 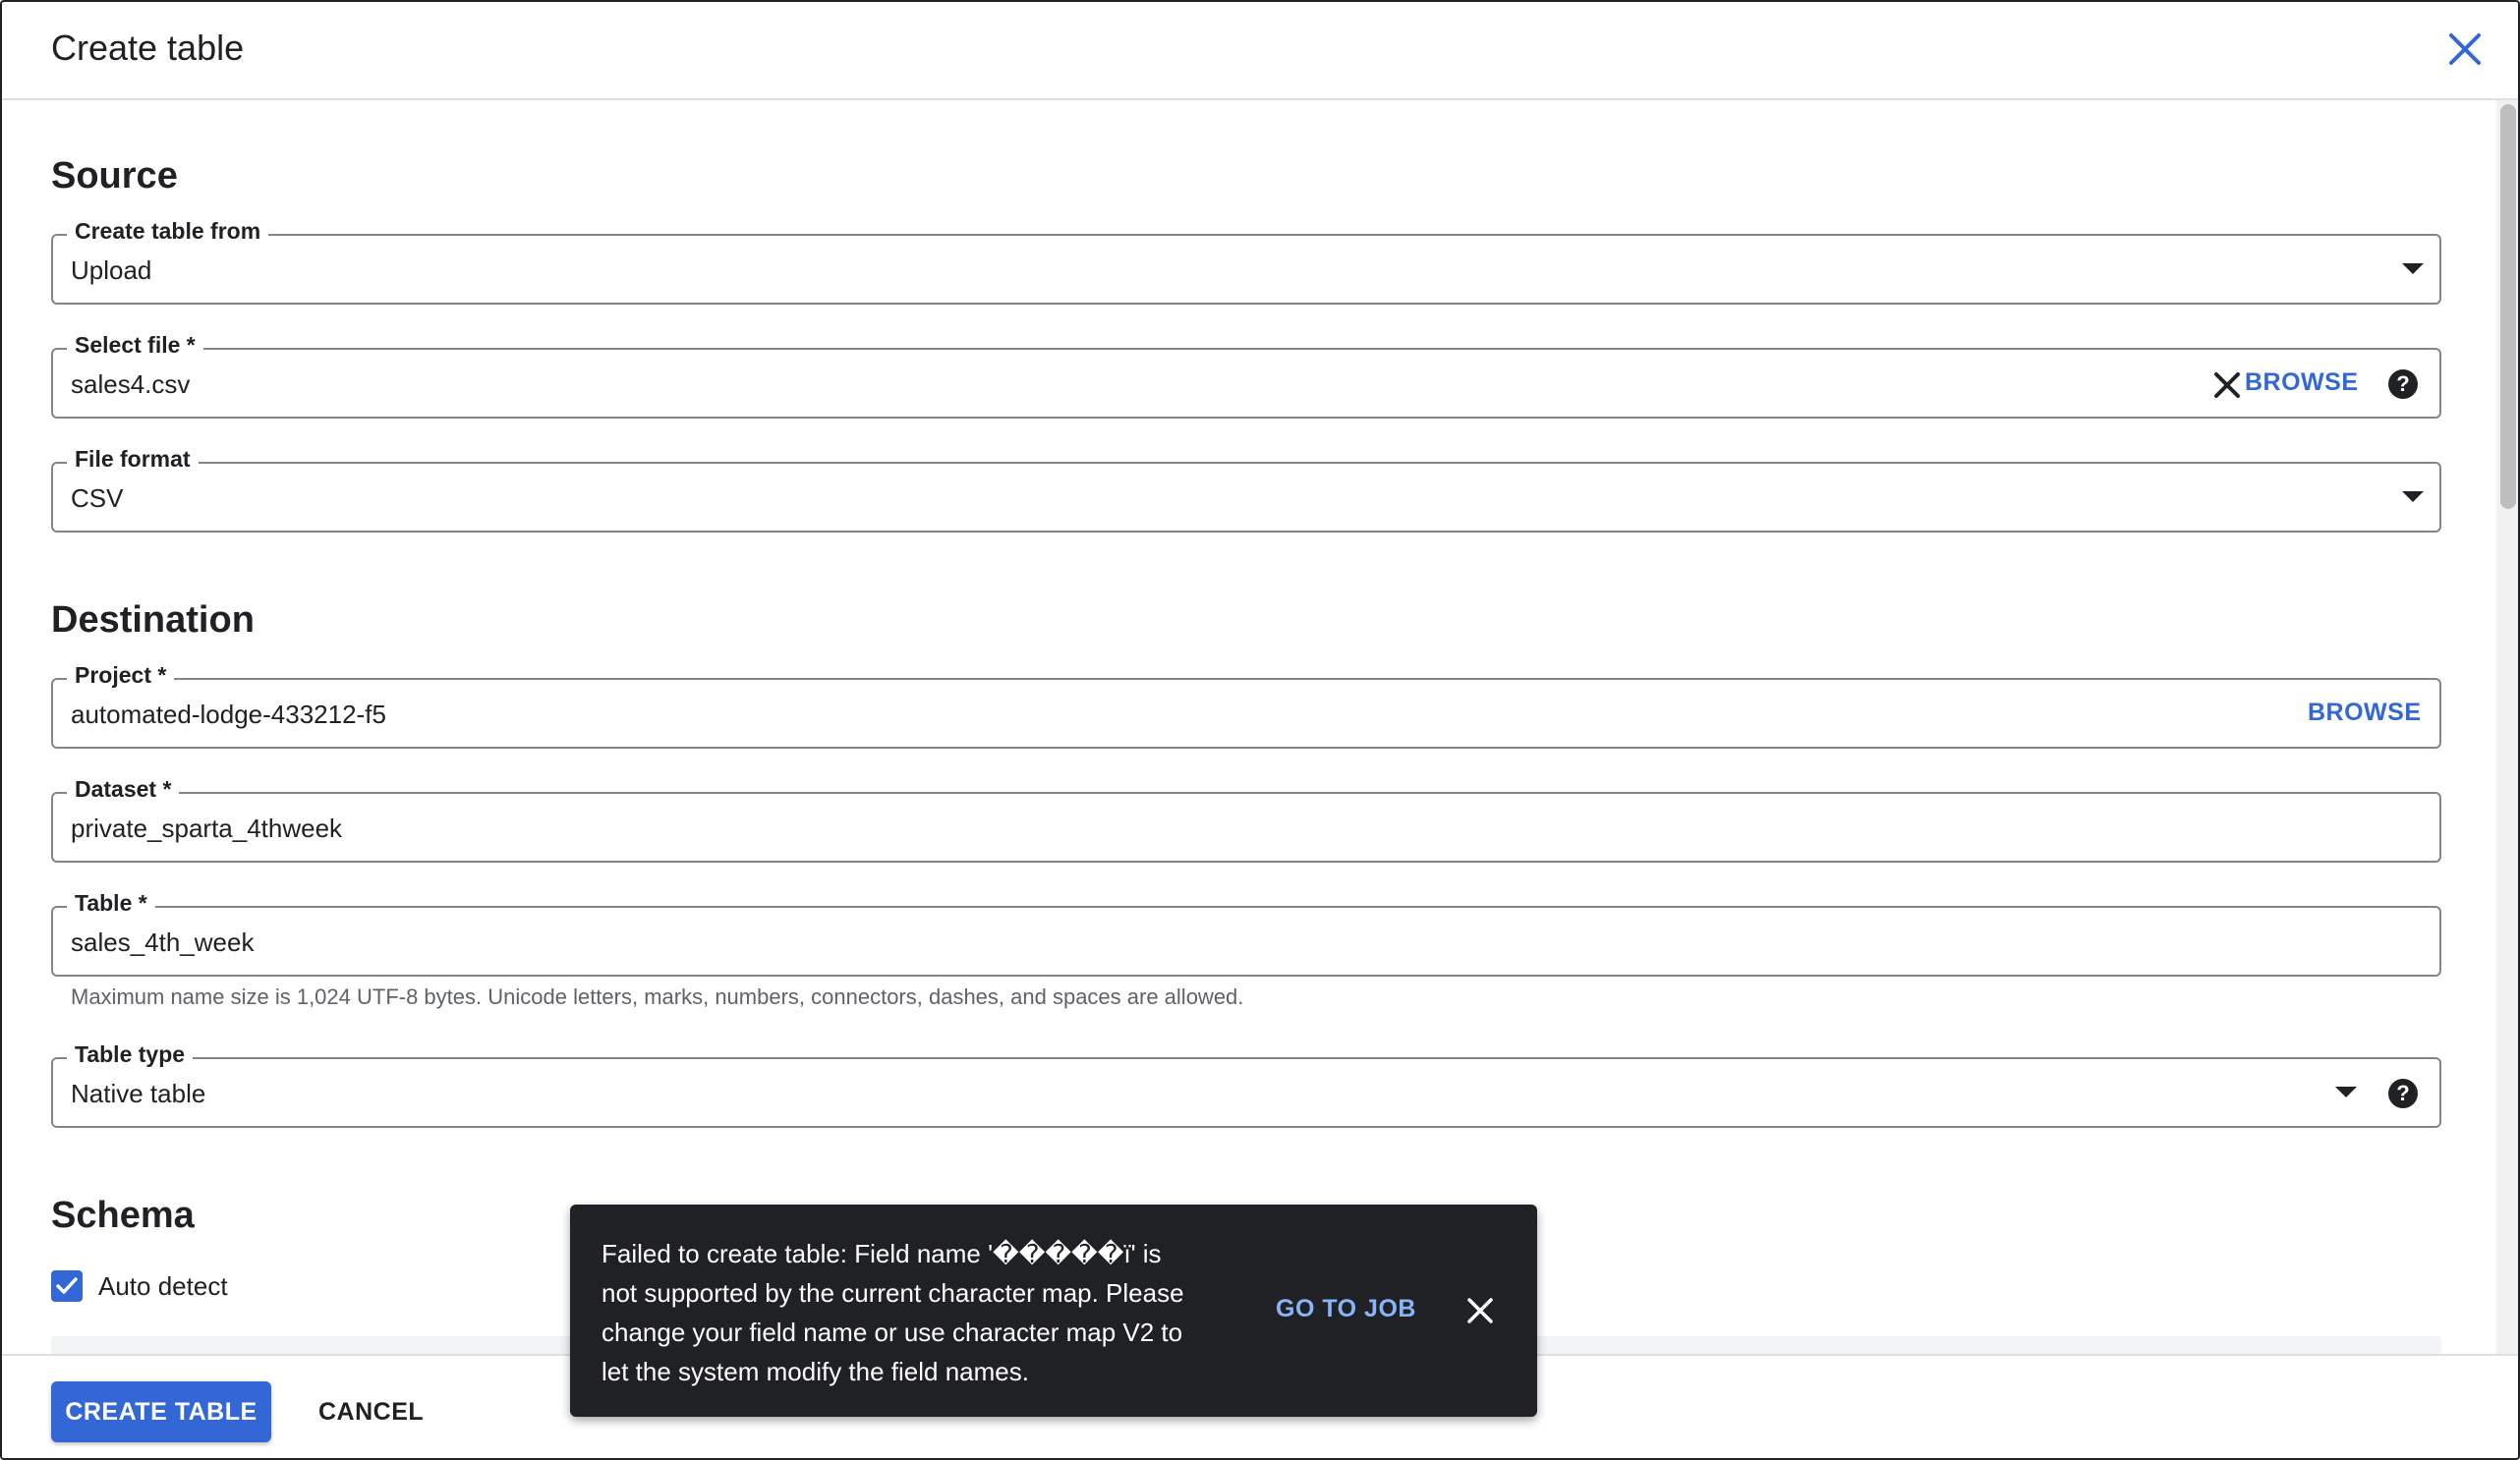 I want to click on select-file-label: Select file *, so click(x=135, y=345).